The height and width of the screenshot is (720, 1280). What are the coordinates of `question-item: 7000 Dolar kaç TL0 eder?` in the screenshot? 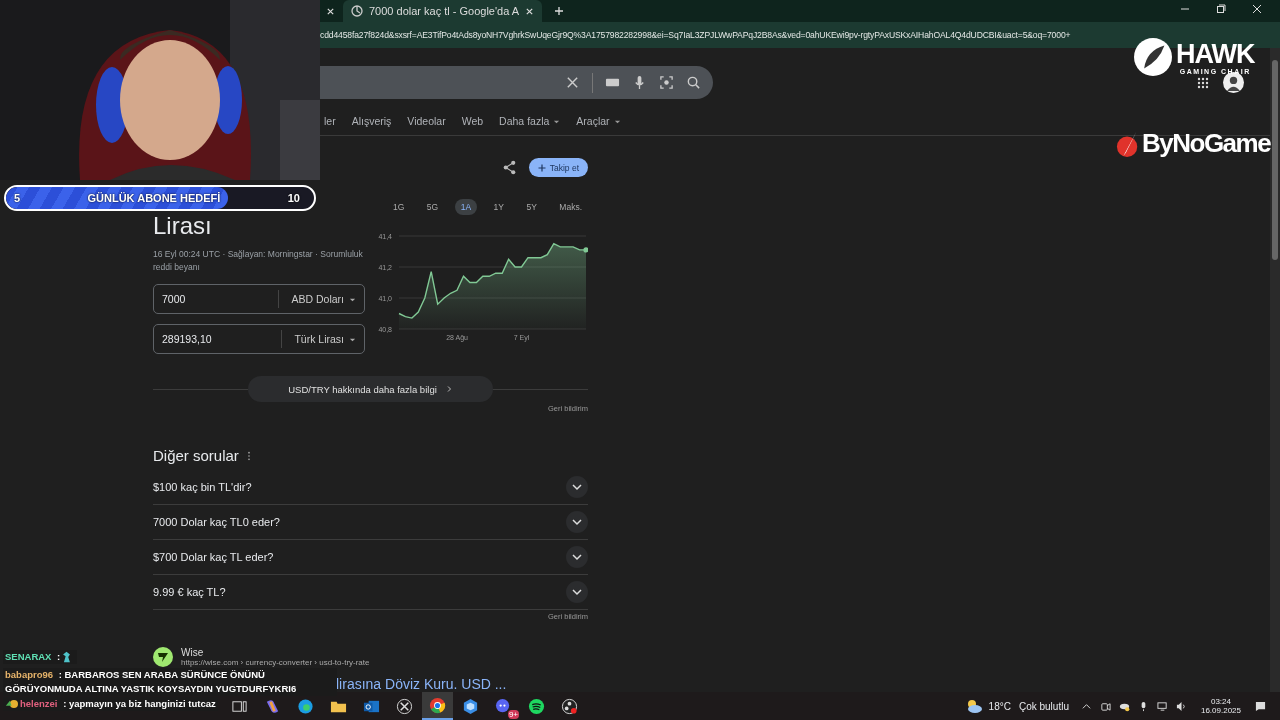 It's located at (216, 522).